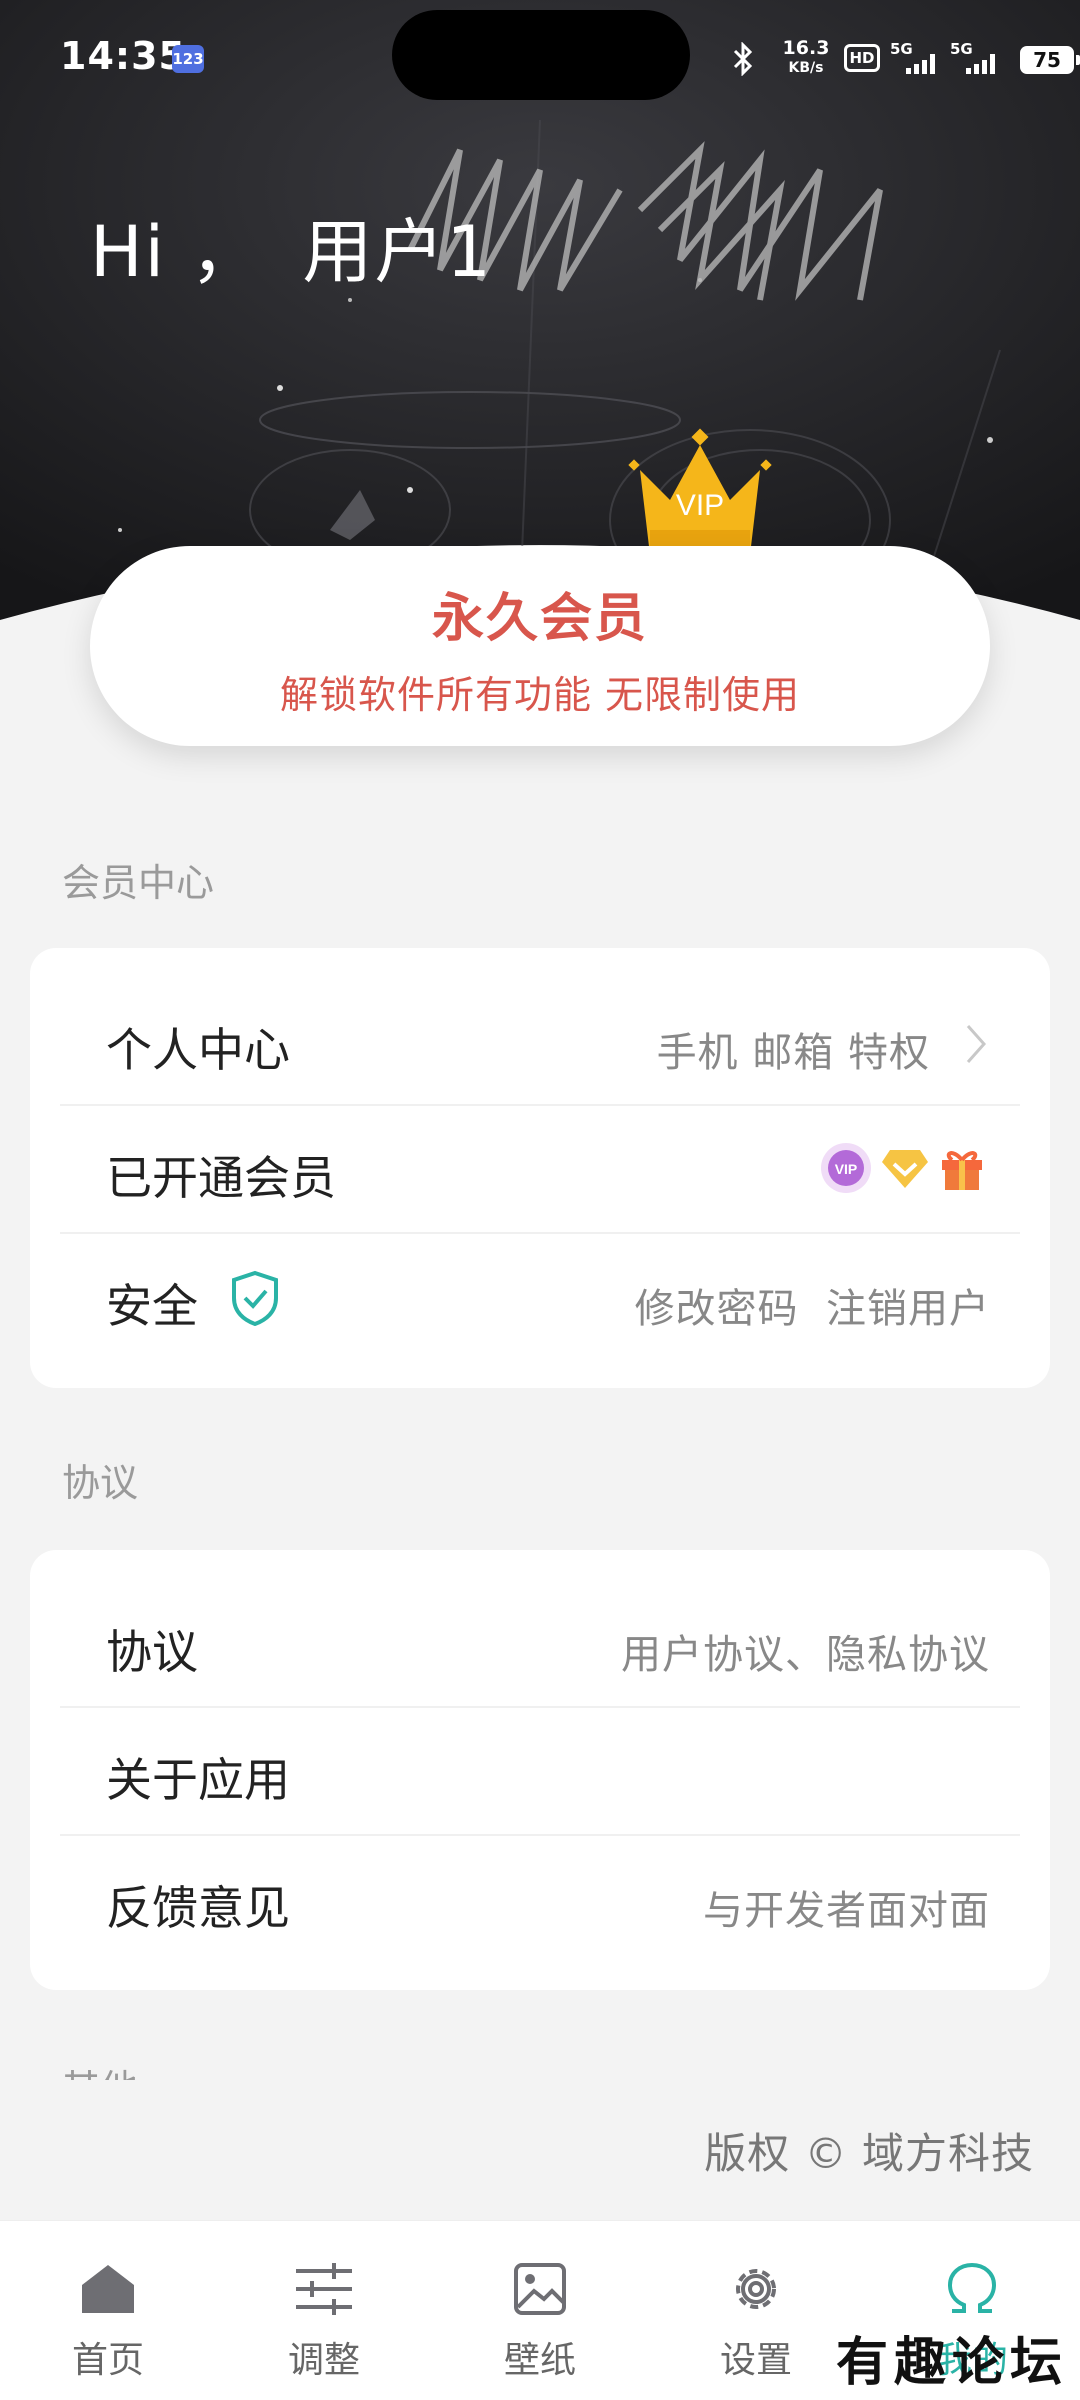  What do you see at coordinates (806, 48) in the screenshot?
I see `speed-value: 16.3` at bounding box center [806, 48].